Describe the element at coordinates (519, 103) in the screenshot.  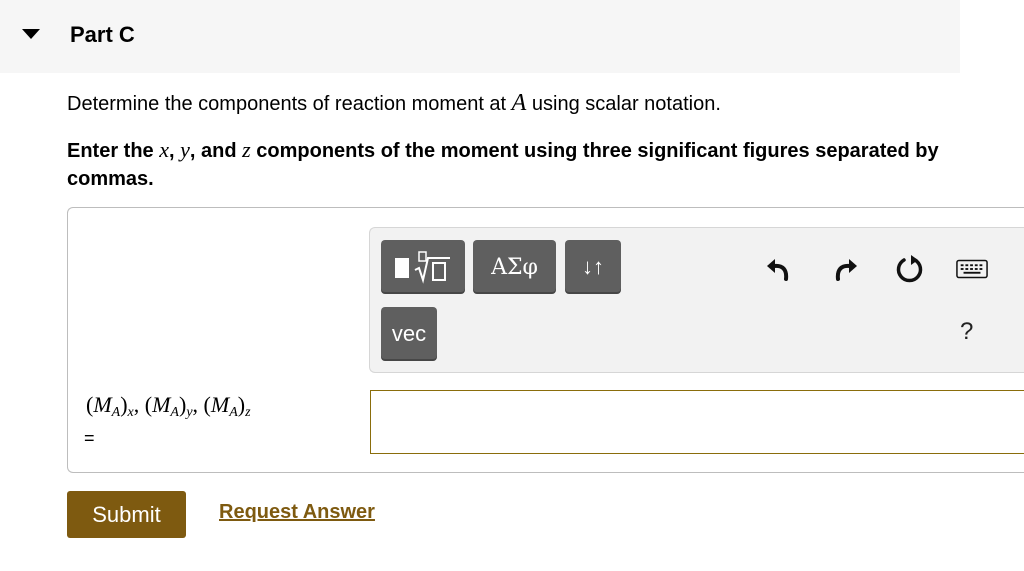
I see `prompt-variable: A` at that location.